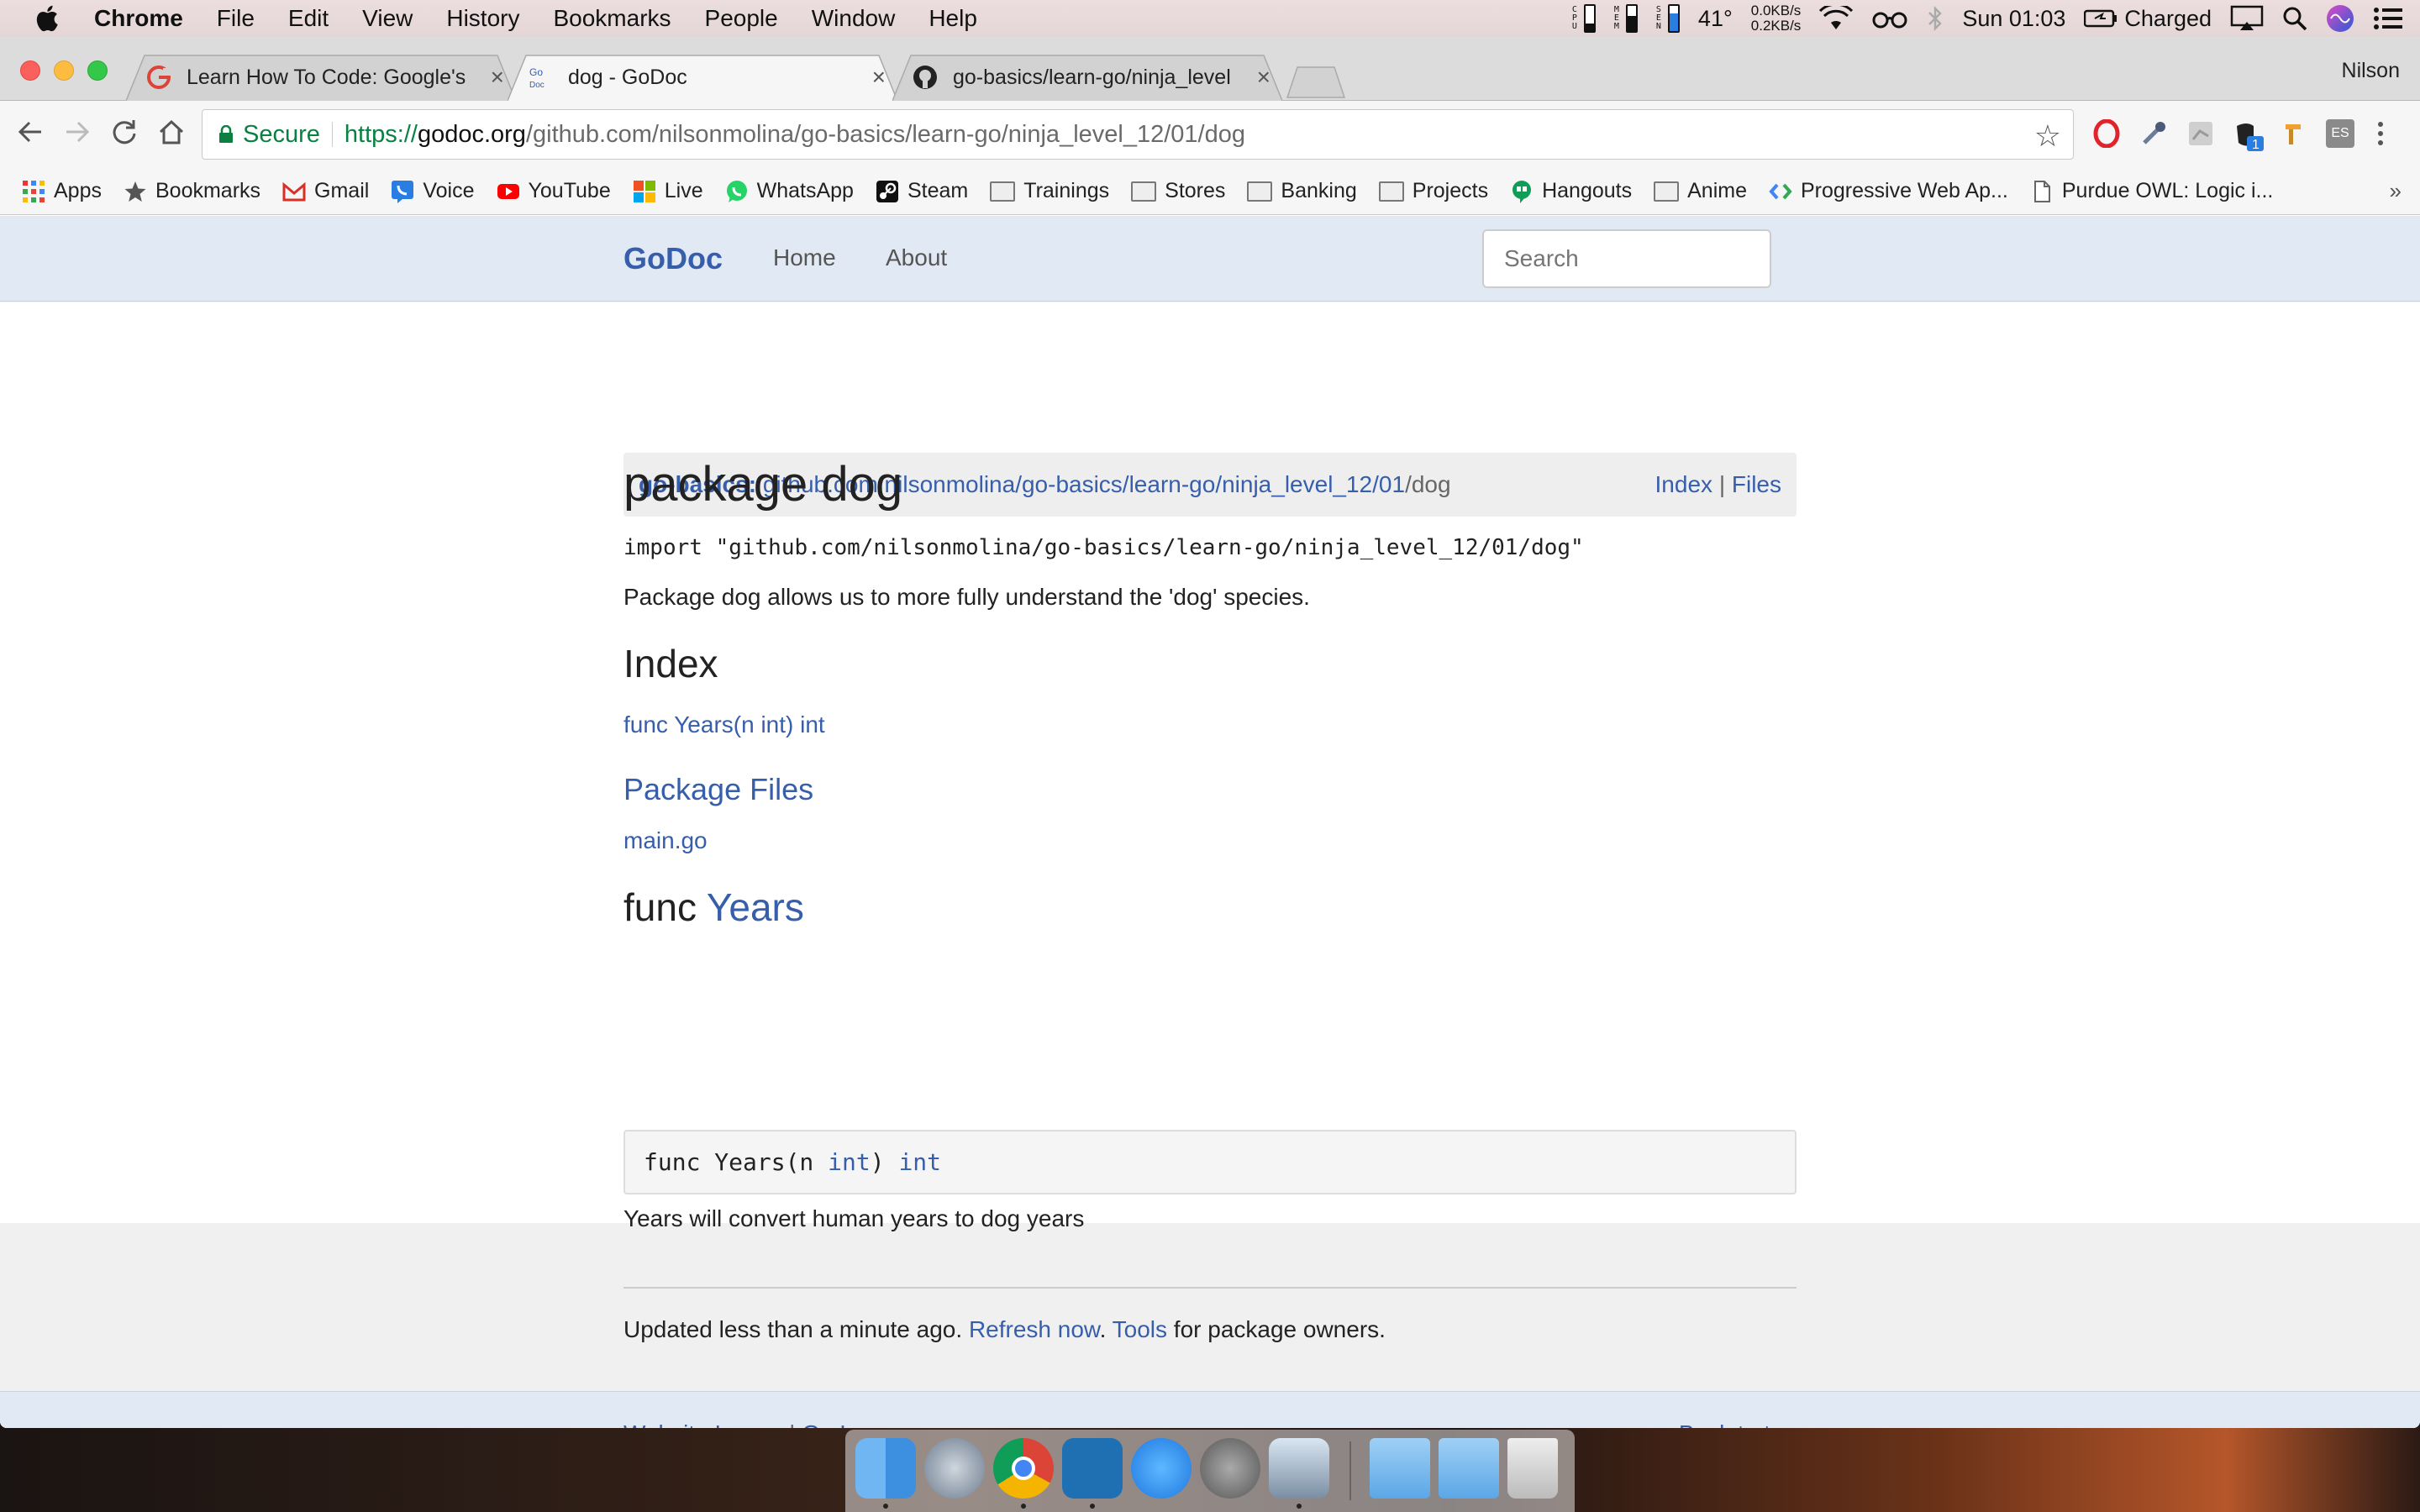  Describe the element at coordinates (433, 191) in the screenshot. I see `bookmark-voice: Voice` at that location.